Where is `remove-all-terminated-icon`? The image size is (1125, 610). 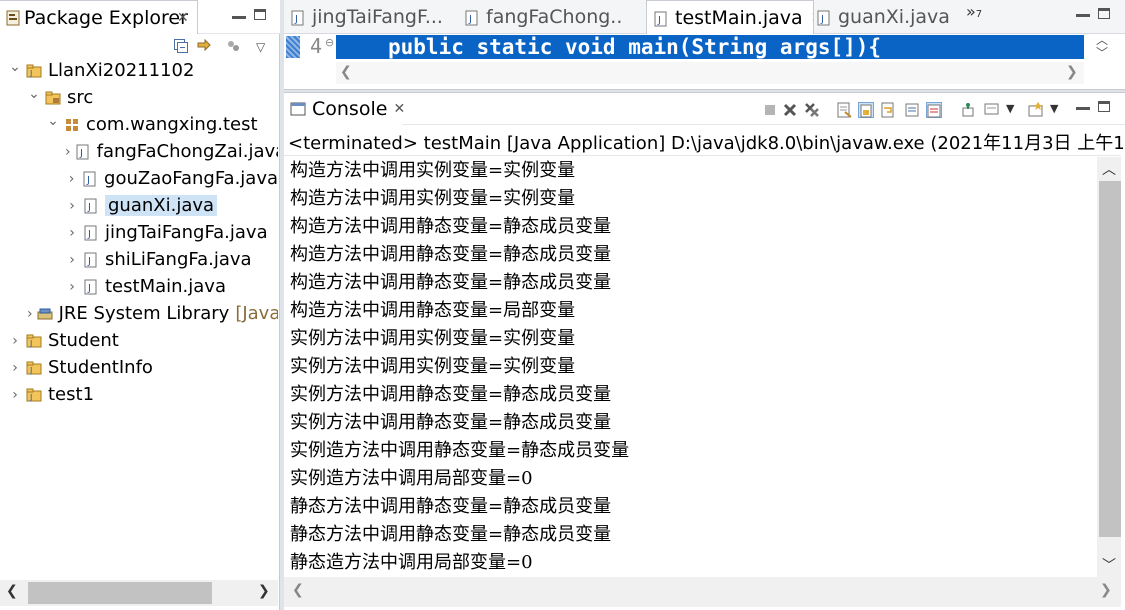 remove-all-terminated-icon is located at coordinates (812, 110).